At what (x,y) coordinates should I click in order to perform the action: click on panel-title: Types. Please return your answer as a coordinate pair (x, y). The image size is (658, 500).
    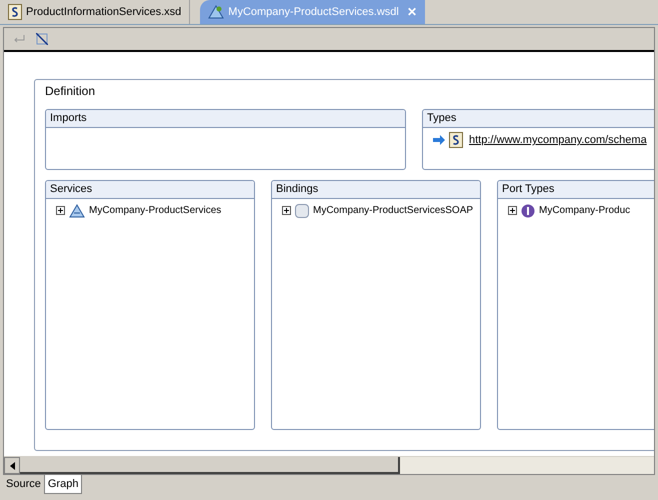
    Looking at the image, I should click on (441, 118).